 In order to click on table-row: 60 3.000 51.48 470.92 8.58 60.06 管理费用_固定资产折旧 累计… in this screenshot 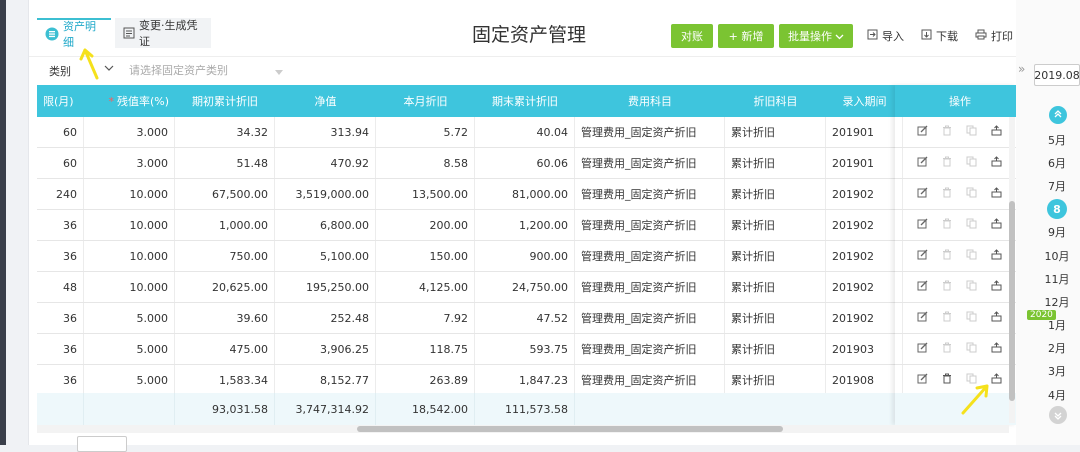, I will do `click(527, 163)`.